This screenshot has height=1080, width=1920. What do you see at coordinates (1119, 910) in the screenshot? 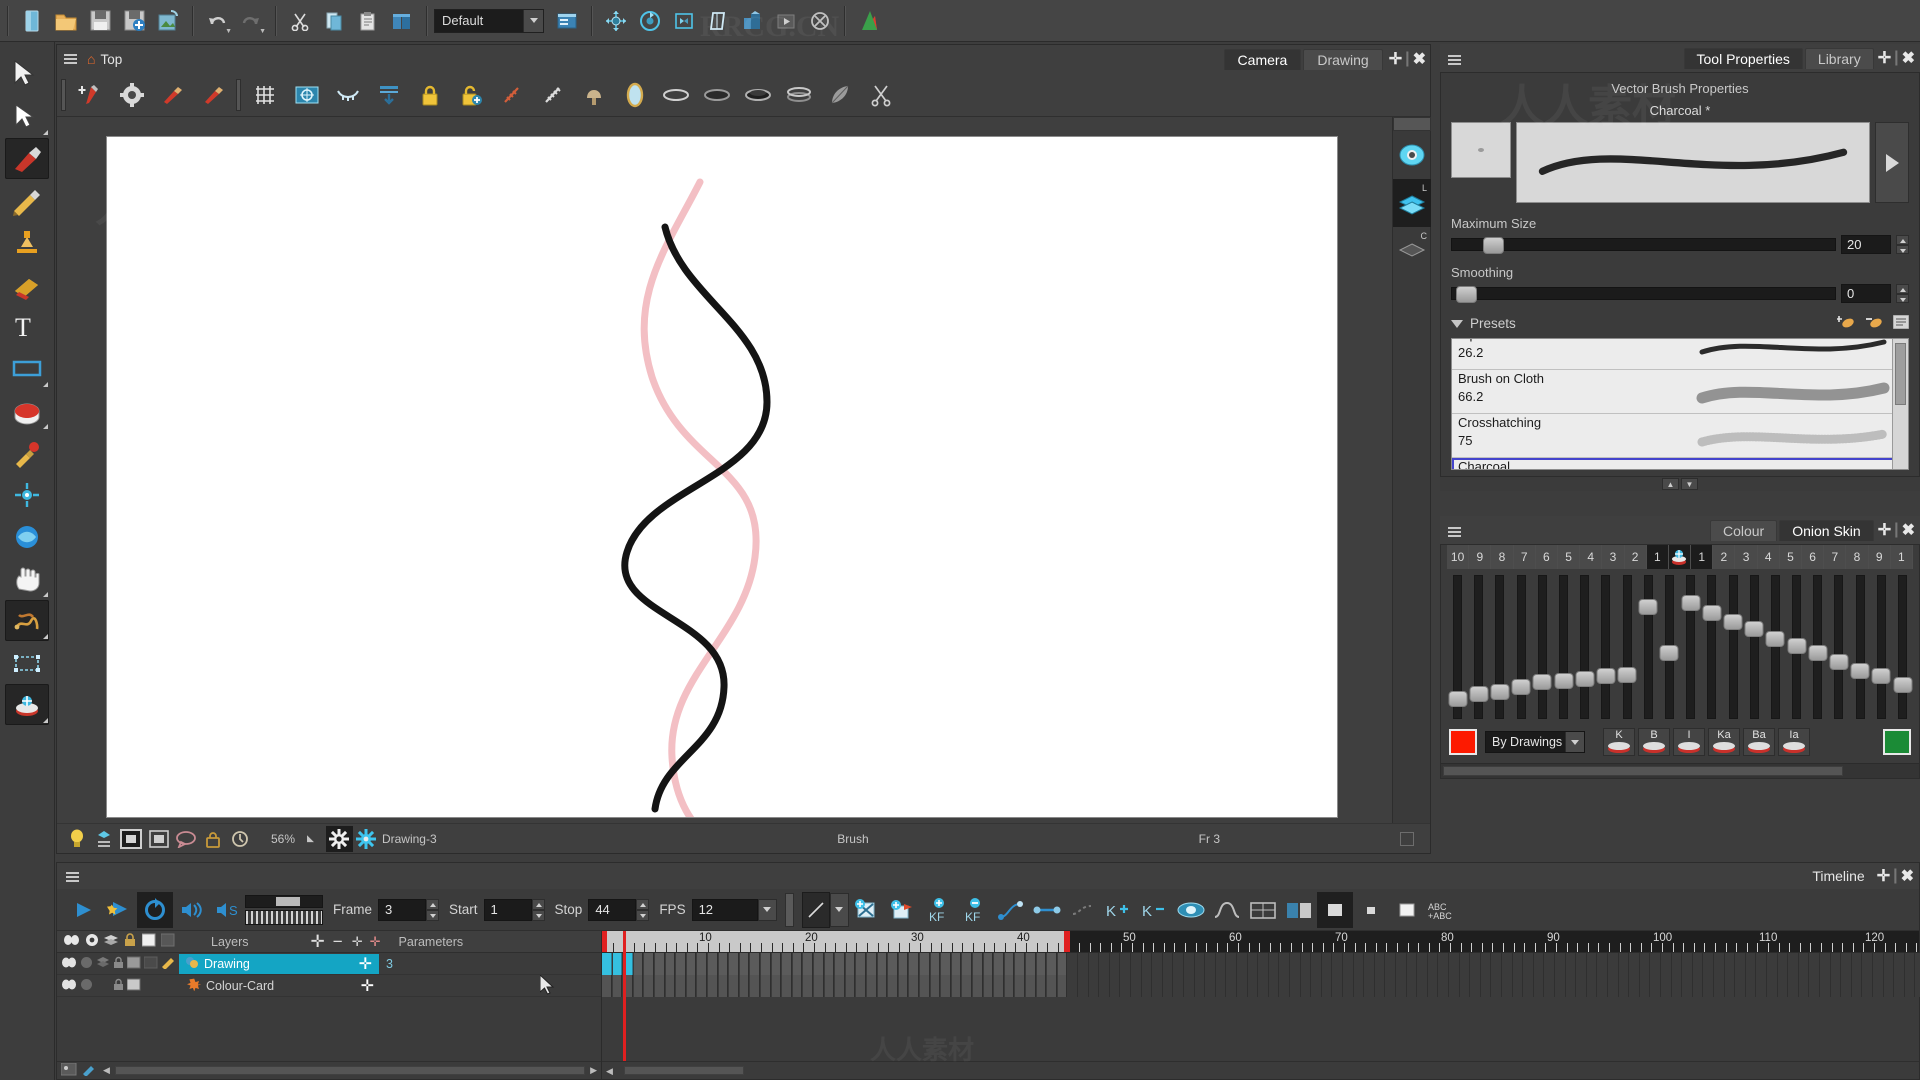
I see `add-key-drawing-icon: K` at bounding box center [1119, 910].